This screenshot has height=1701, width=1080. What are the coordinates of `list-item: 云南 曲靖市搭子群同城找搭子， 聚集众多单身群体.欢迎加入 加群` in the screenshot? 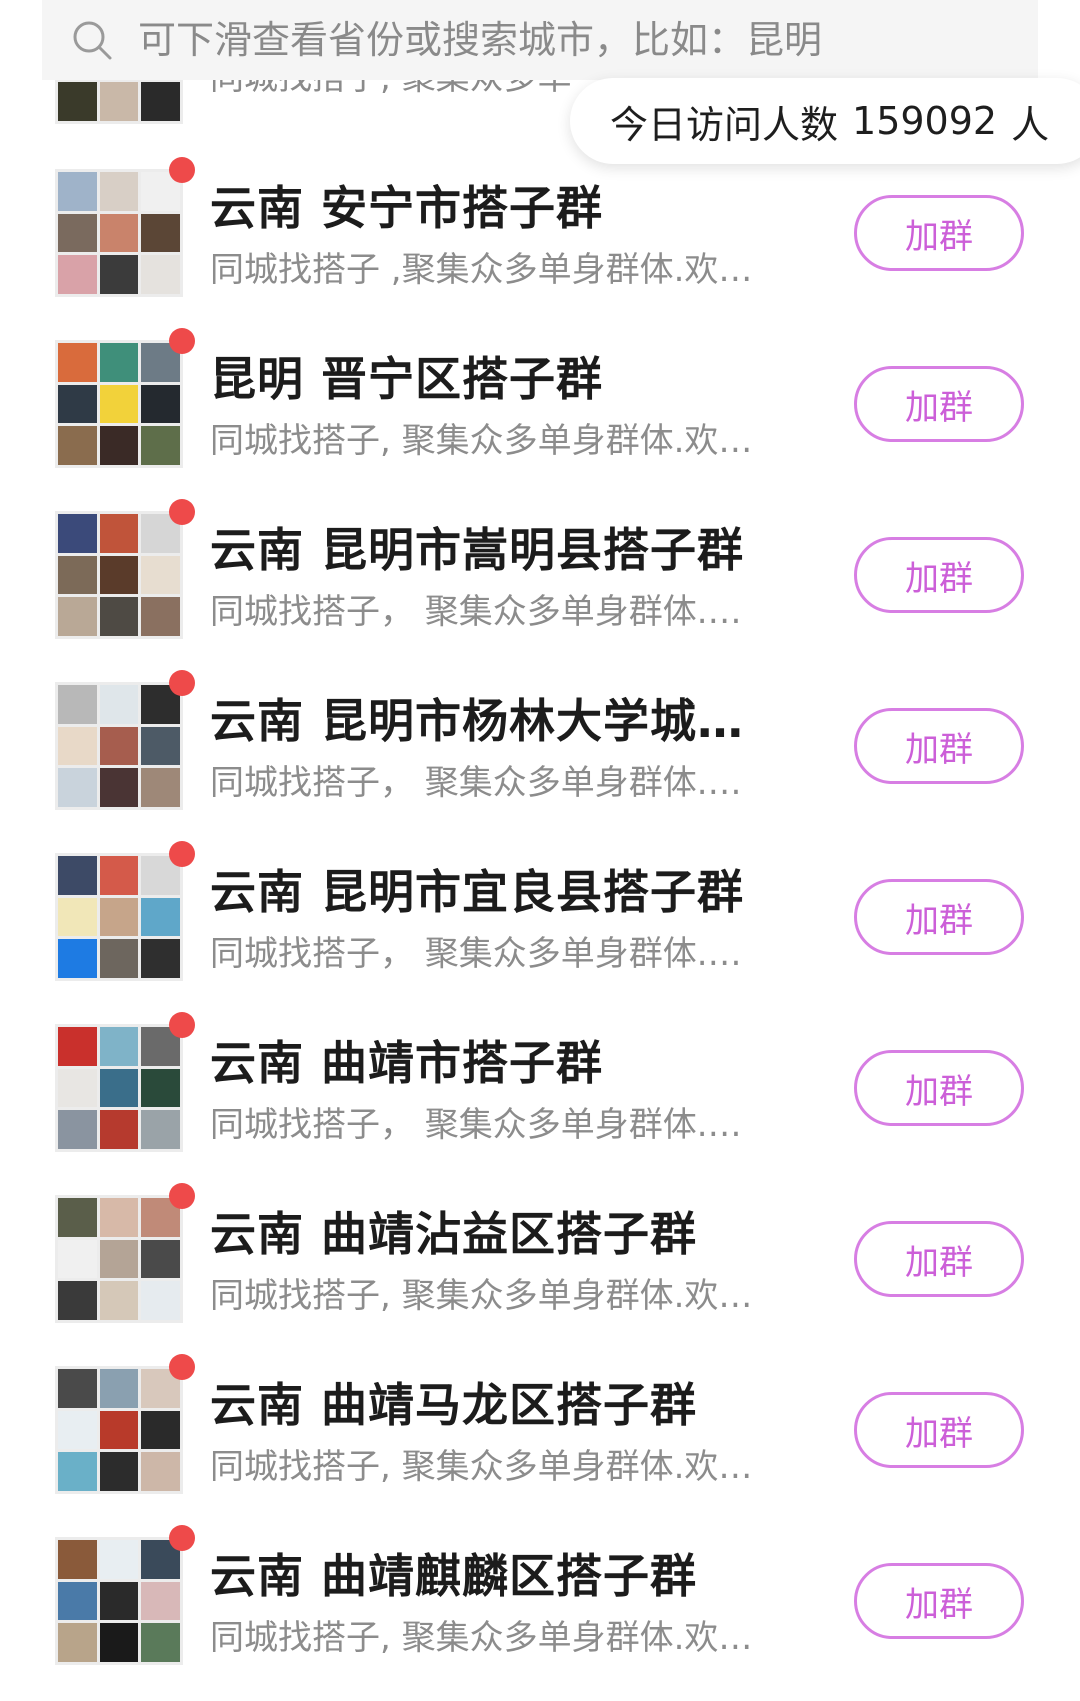 It's located at (540, 1090).